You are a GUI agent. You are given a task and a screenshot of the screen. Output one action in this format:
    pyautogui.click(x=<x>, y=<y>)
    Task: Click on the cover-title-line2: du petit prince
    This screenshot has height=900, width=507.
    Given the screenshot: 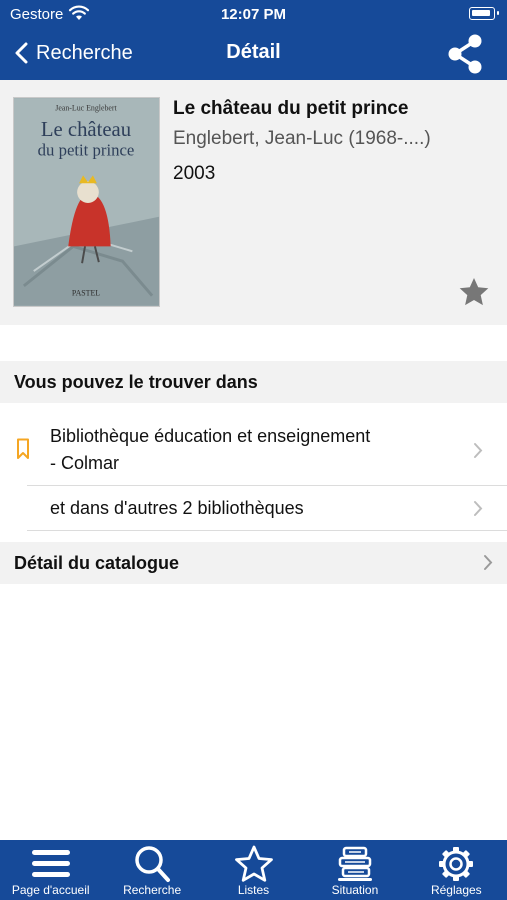 What is the action you would take?
    pyautogui.click(x=86, y=150)
    